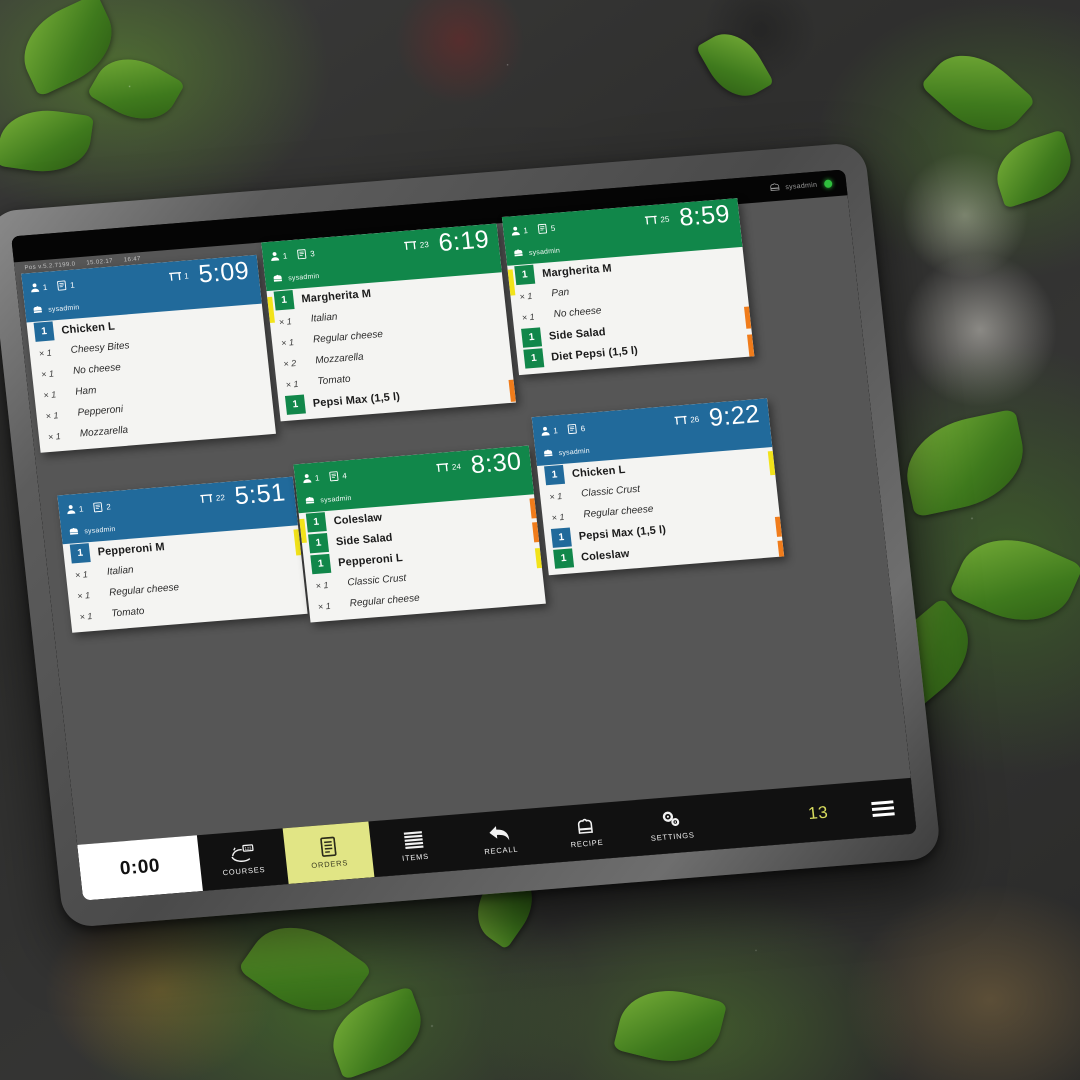 This screenshot has width=1080, height=1080. I want to click on order-number: 5, so click(546, 228).